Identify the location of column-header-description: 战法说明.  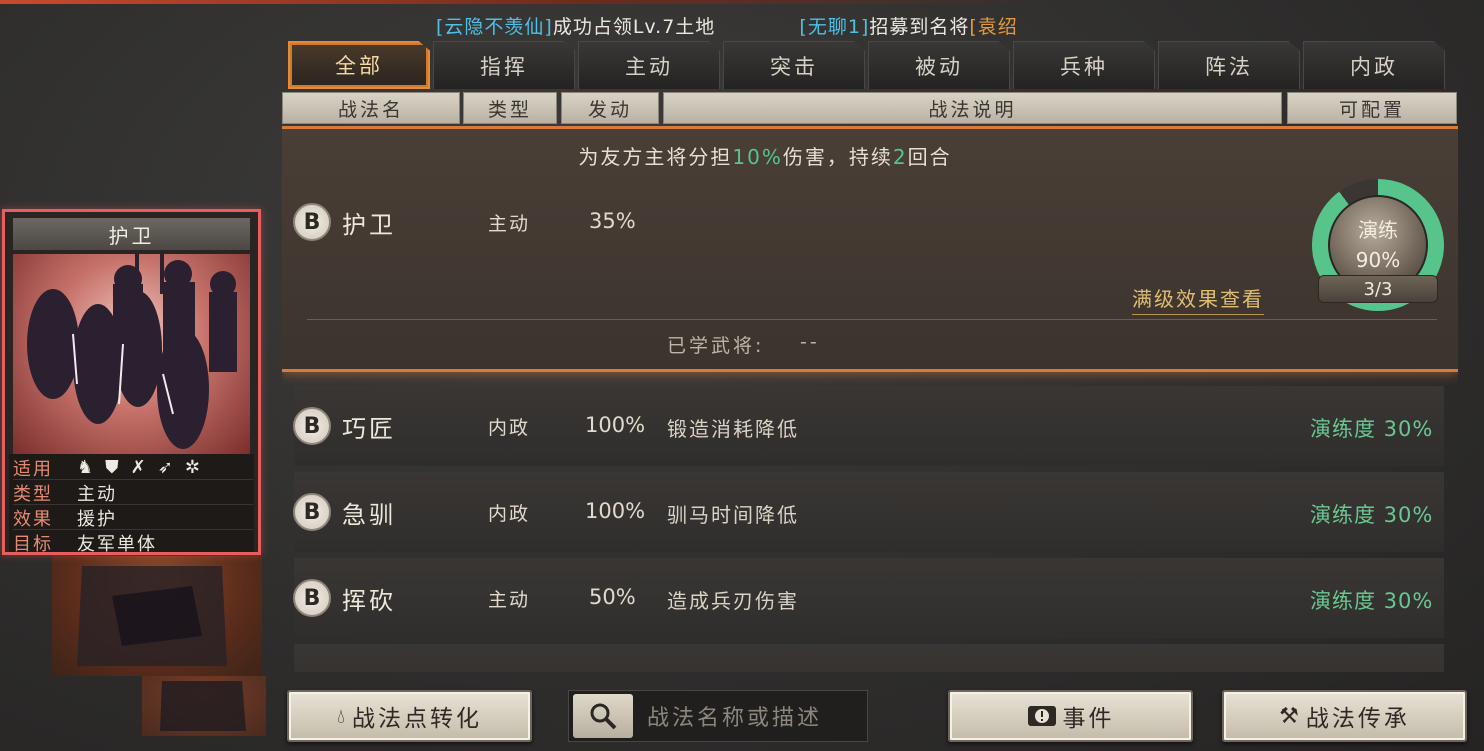
(972, 108).